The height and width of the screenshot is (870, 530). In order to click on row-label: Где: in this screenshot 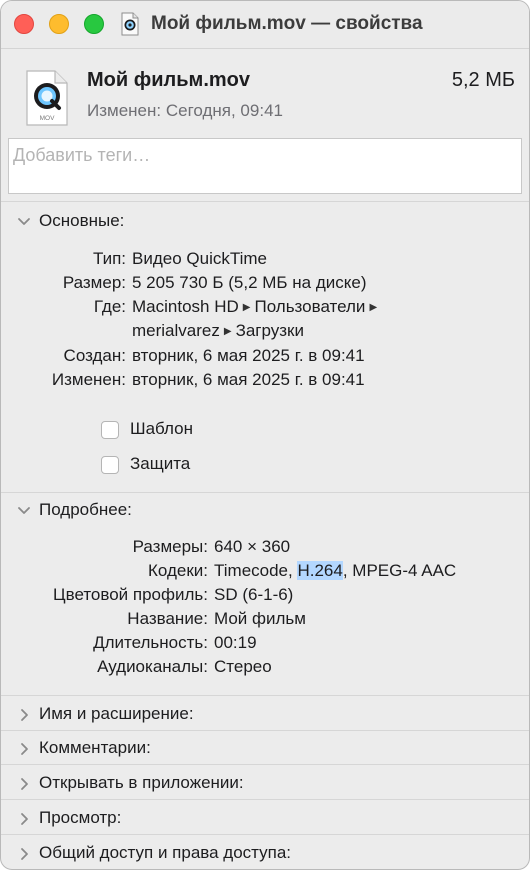, I will do `click(109, 306)`.